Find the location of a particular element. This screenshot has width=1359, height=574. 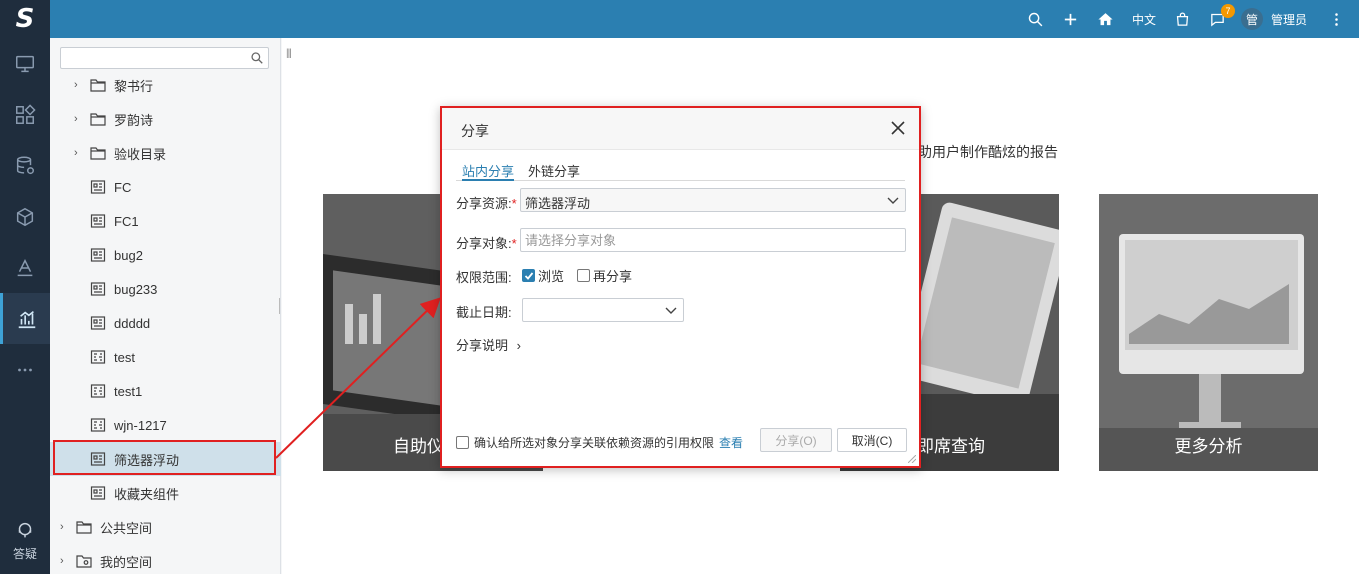

database-icon is located at coordinates (25, 165).